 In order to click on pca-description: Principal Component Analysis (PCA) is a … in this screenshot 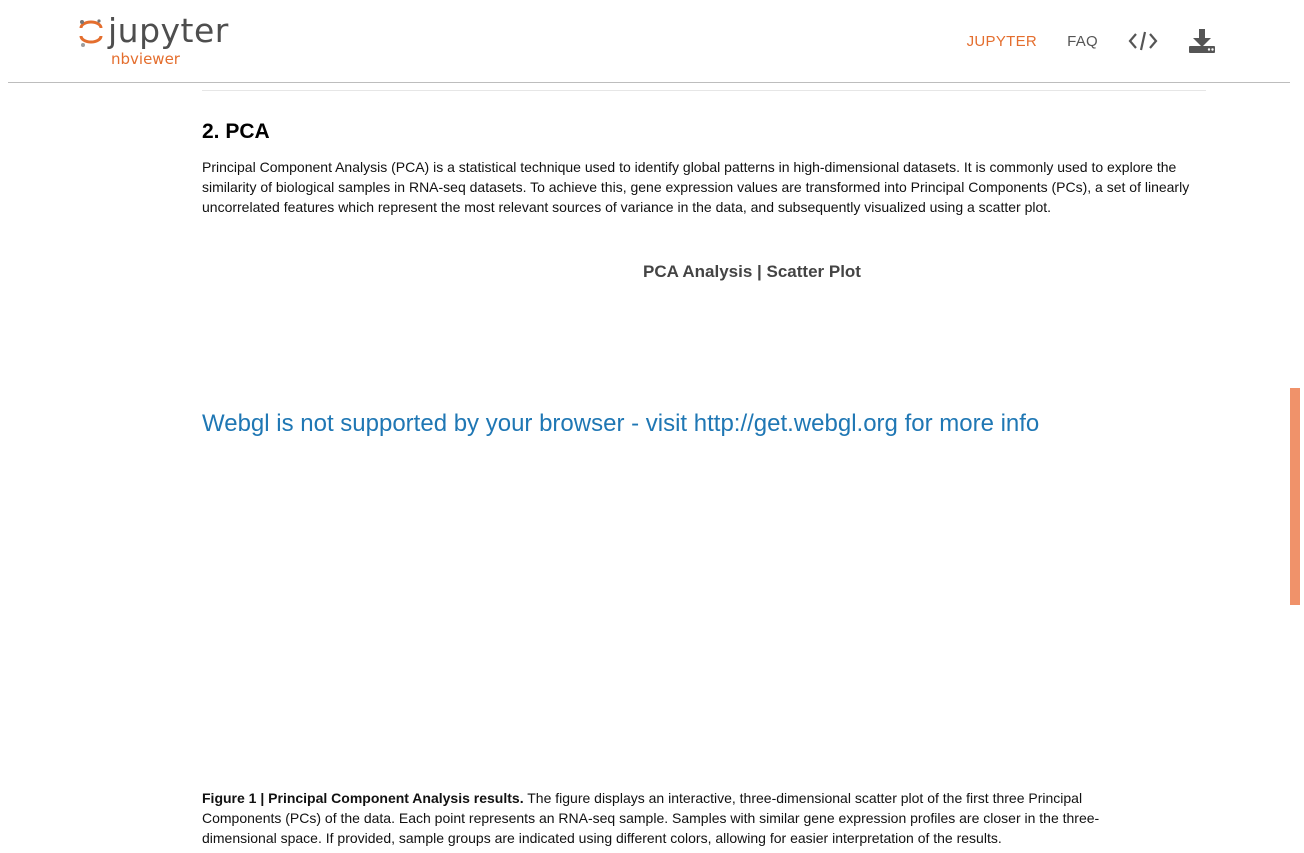, I will do `click(696, 187)`.